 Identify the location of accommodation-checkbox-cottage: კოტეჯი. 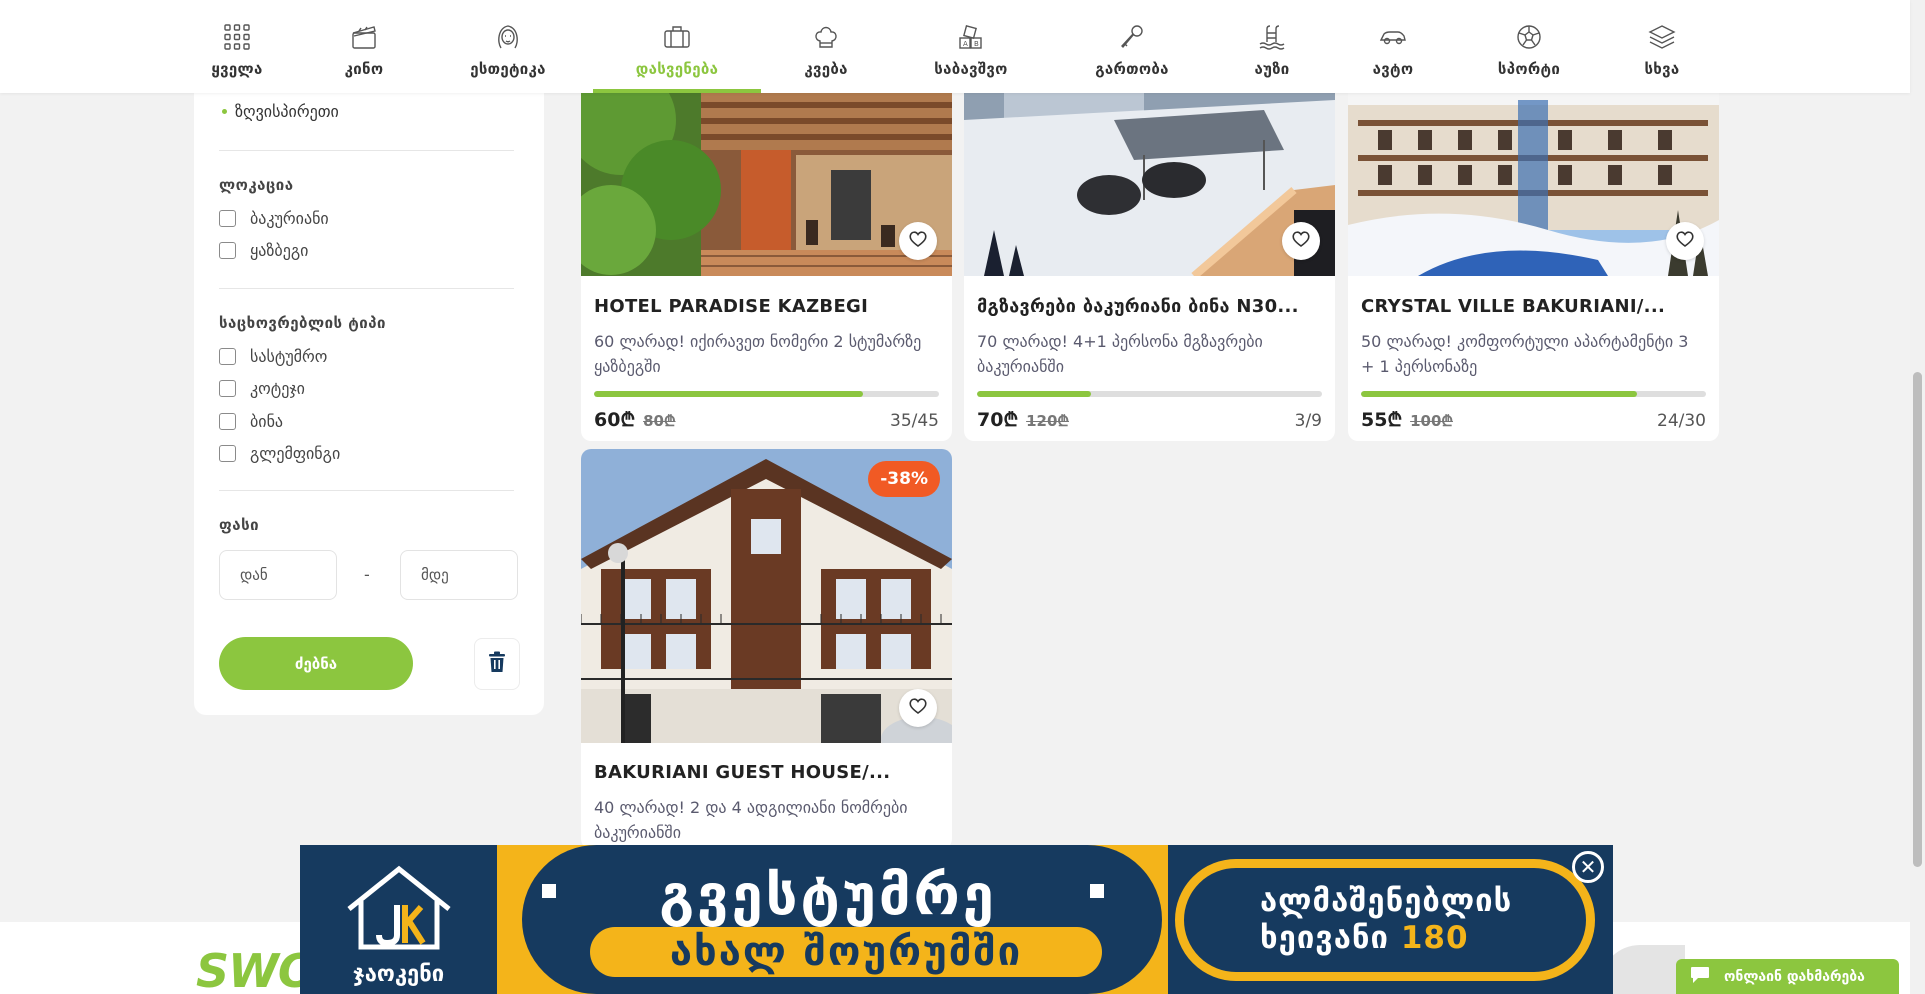
(262, 388).